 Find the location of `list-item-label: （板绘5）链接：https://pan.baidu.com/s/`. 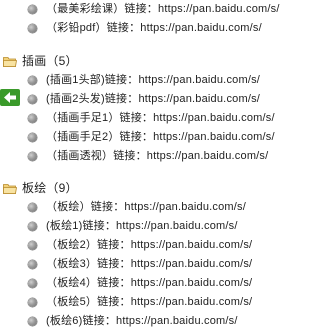

list-item-label: （板绘5）链接：https://pan.baidu.com/s/ is located at coordinates (149, 302).